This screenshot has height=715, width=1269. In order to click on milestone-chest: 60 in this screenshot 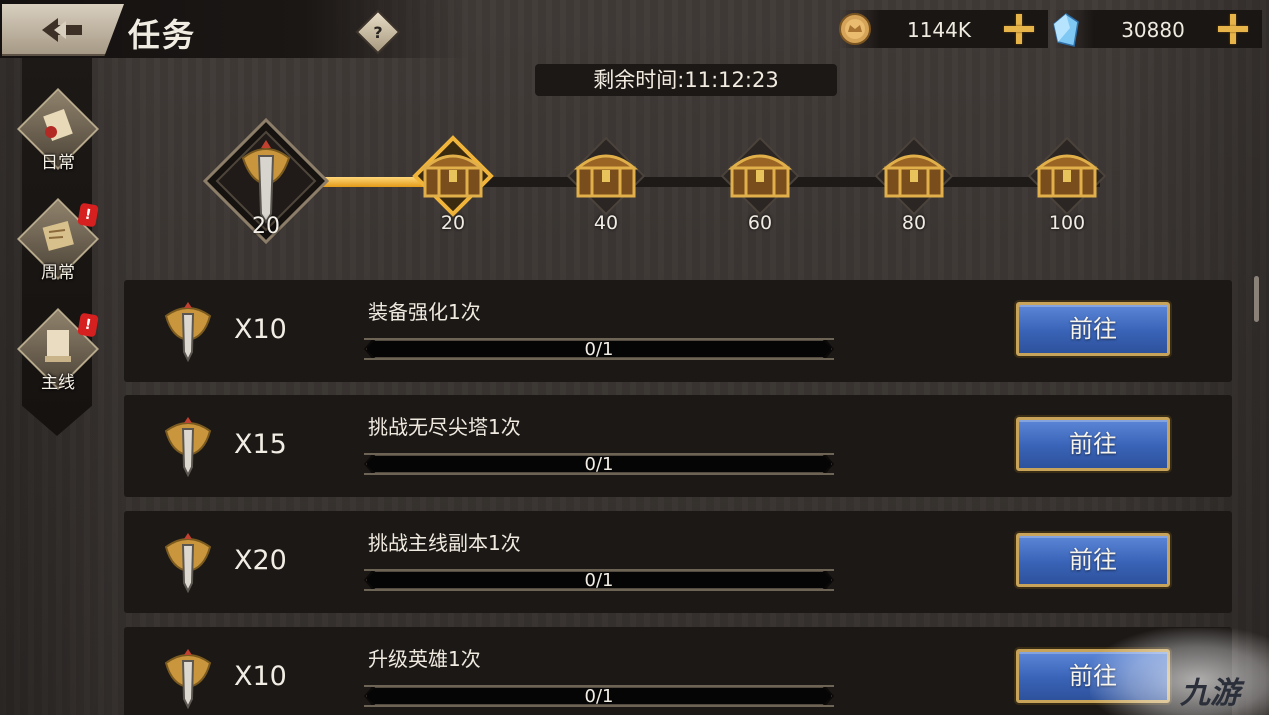, I will do `click(760, 184)`.